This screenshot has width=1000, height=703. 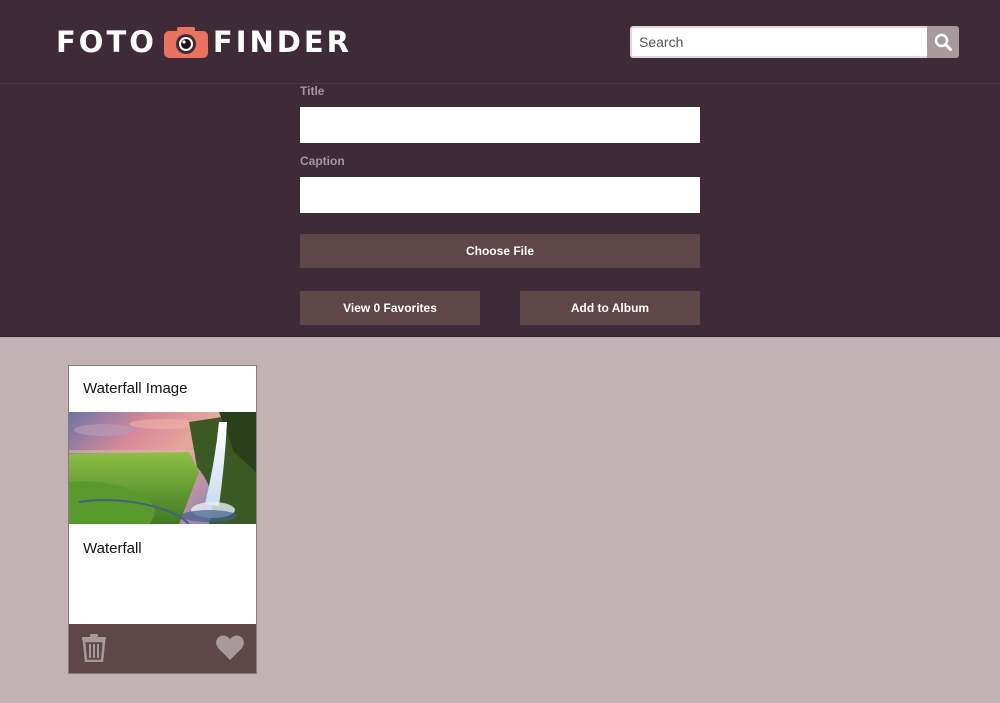 What do you see at coordinates (106, 42) in the screenshot?
I see `logo-text-left: FOTO` at bounding box center [106, 42].